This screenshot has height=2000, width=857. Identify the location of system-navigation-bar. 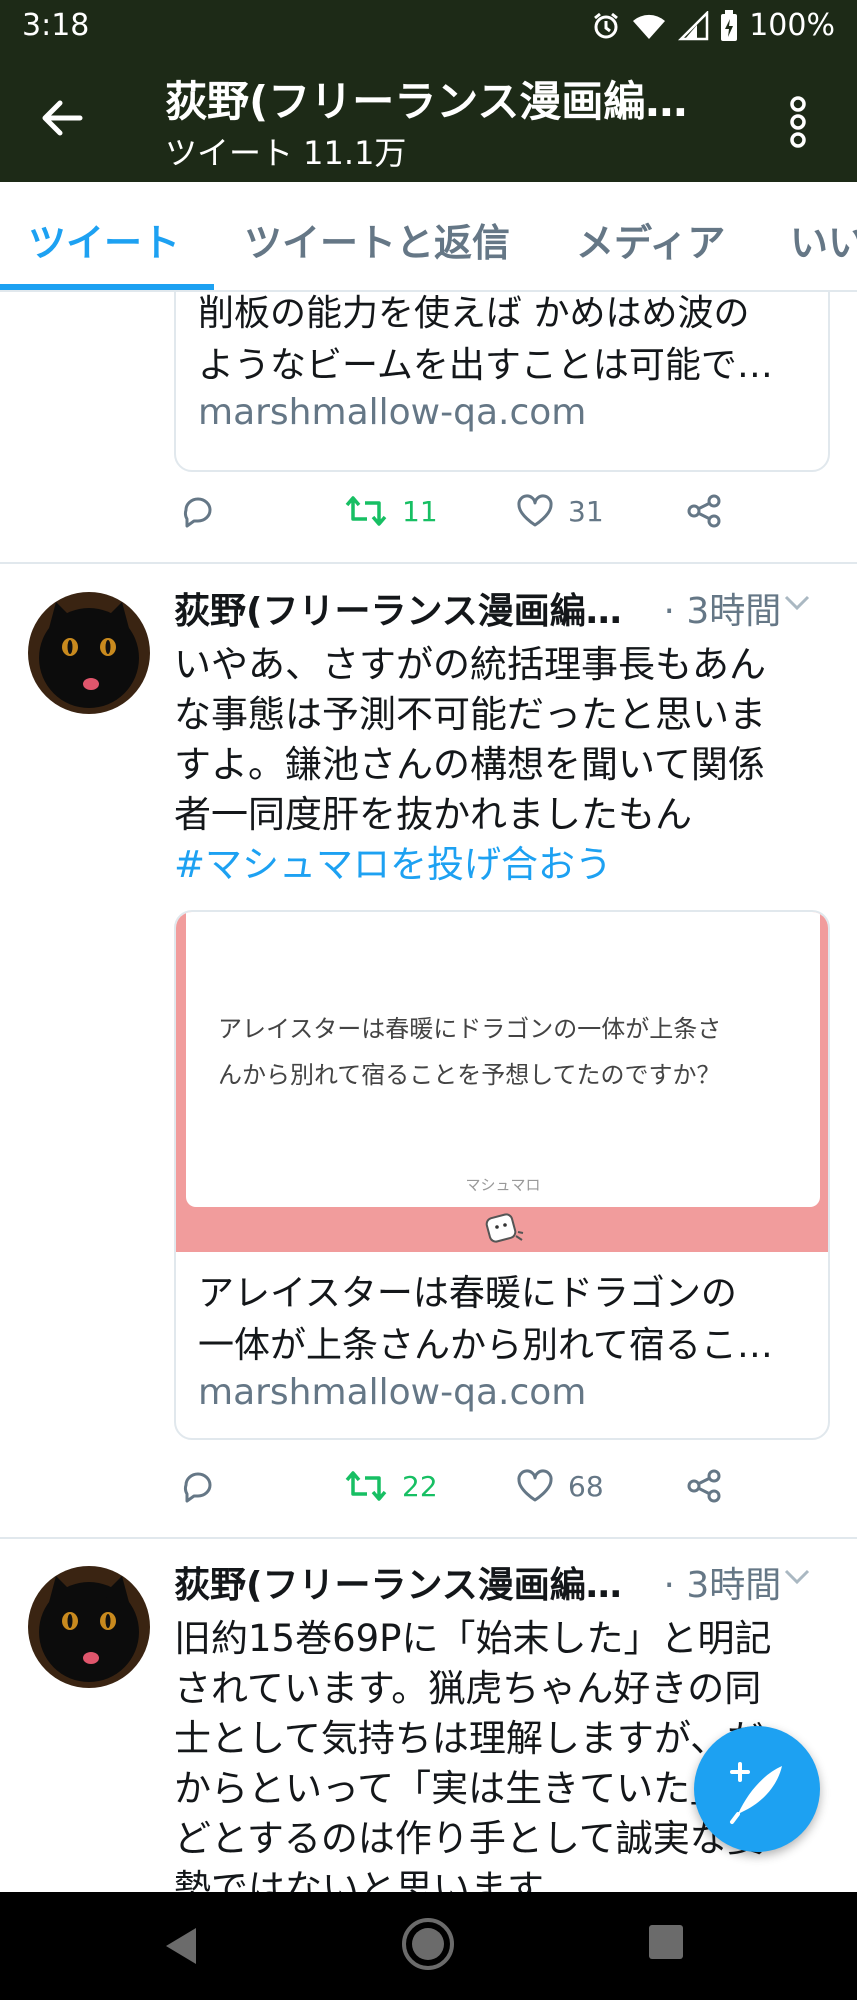
(428, 1946).